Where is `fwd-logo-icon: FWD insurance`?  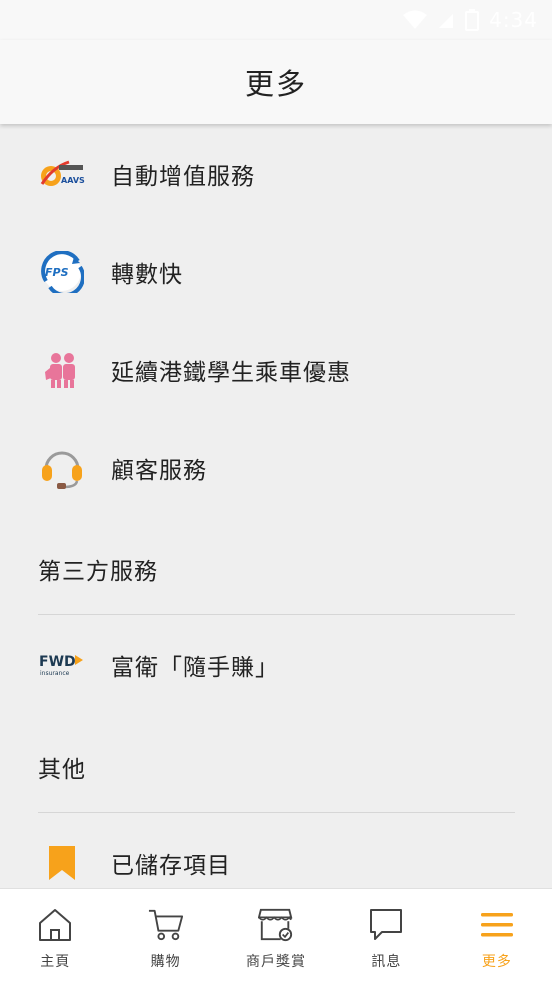 fwd-logo-icon: FWD insurance is located at coordinates (62, 665).